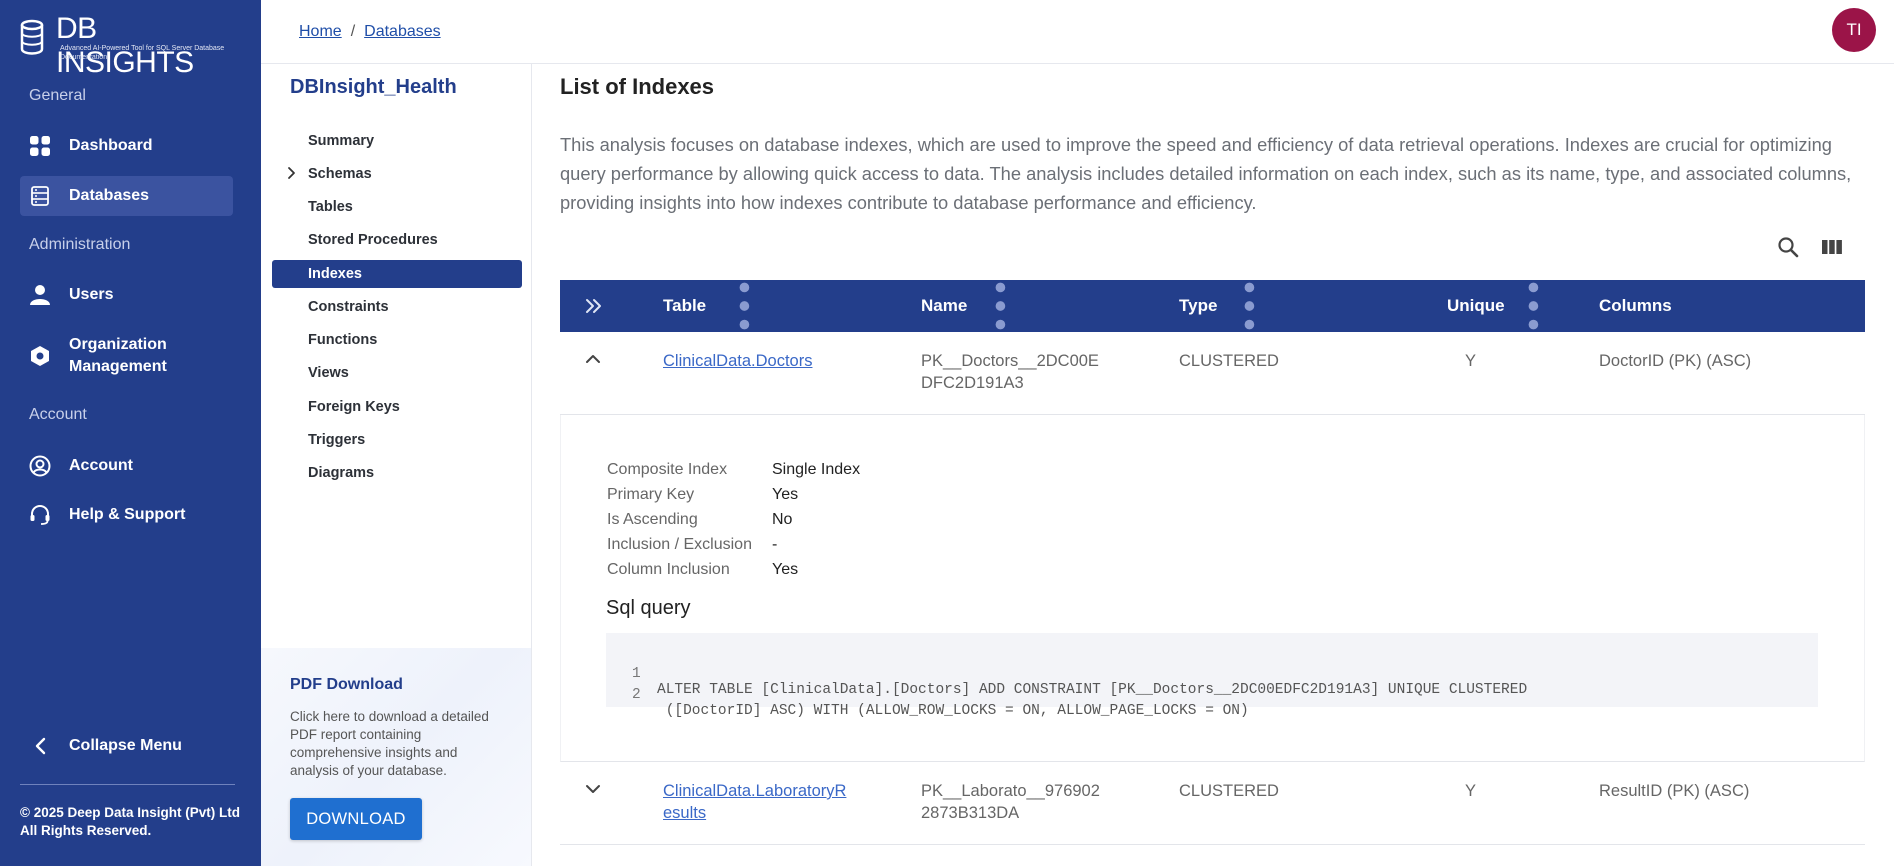 This screenshot has height=866, width=1894. What do you see at coordinates (40, 515) in the screenshot?
I see `headset-icon` at bounding box center [40, 515].